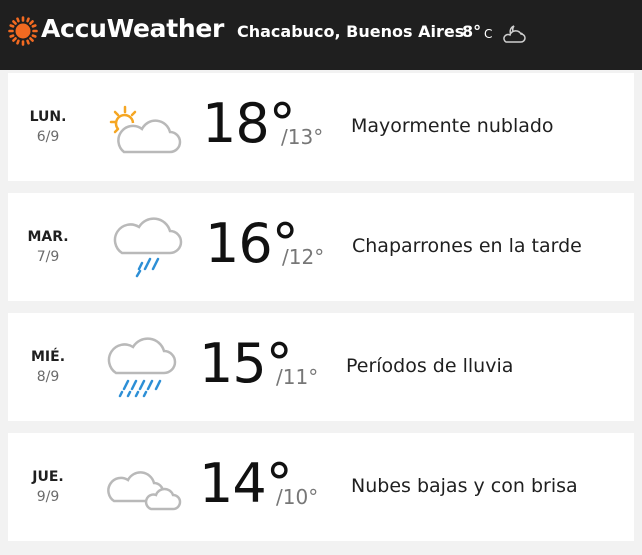 The image size is (642, 555). Describe the element at coordinates (142, 367) in the screenshot. I see `rain-icon` at that location.